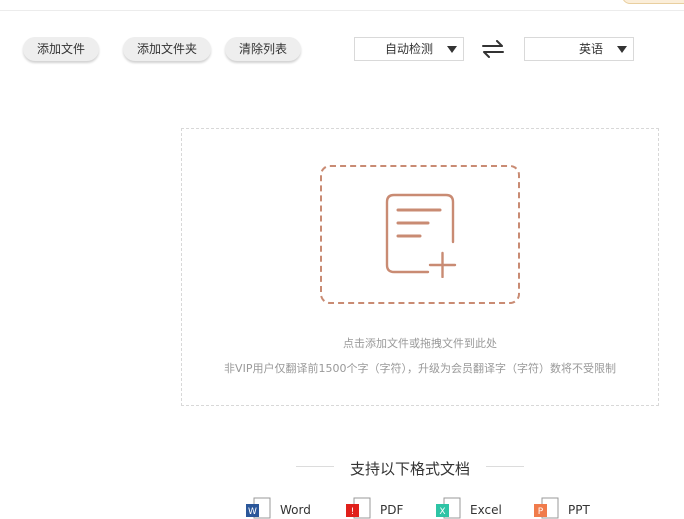 This screenshot has width=684, height=519. What do you see at coordinates (448, 508) in the screenshot?
I see `excel-file-icon: X` at bounding box center [448, 508].